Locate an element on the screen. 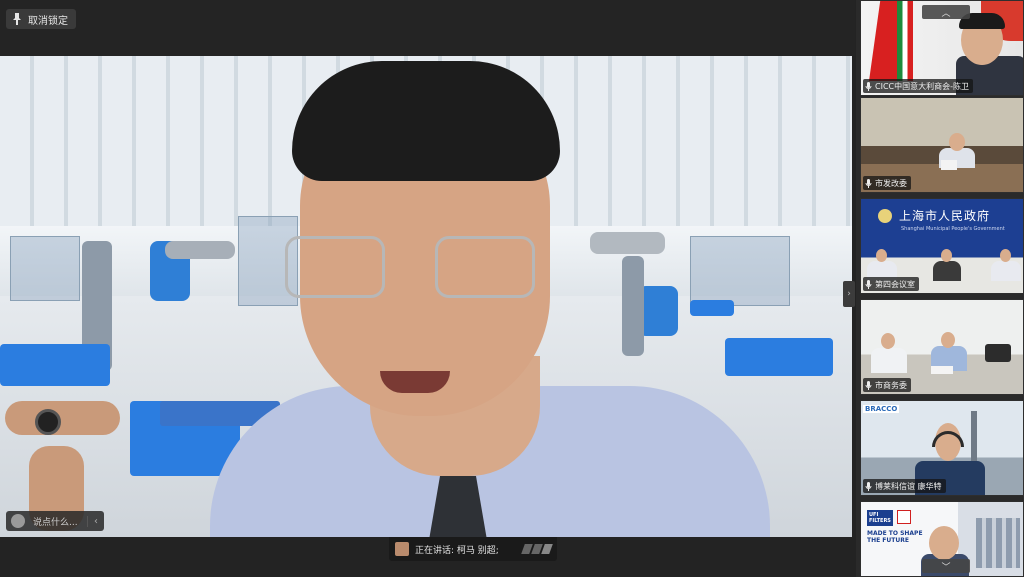 This screenshot has width=1024, height=577. audio-level-icon is located at coordinates (537, 549).